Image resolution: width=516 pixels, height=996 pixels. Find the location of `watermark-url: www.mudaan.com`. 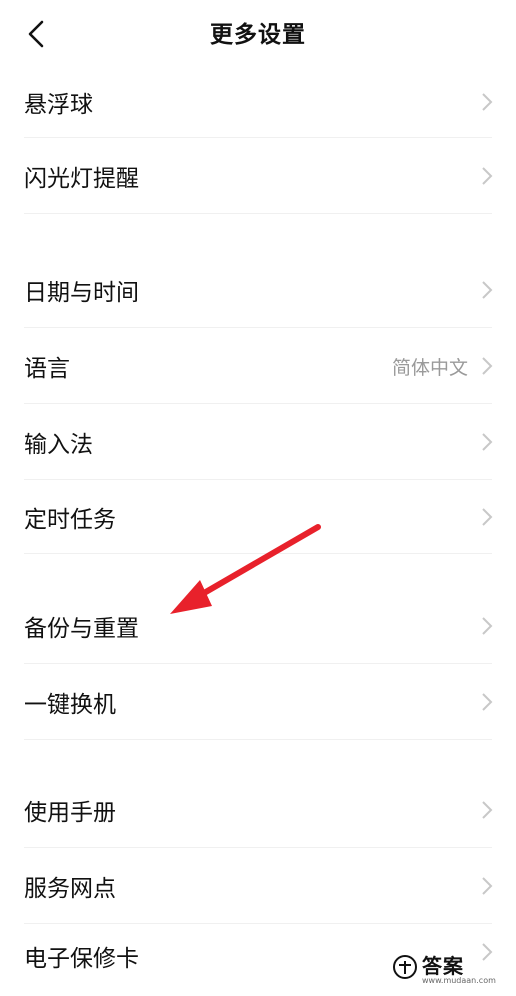

watermark-url: www.mudaan.com is located at coordinates (459, 980).